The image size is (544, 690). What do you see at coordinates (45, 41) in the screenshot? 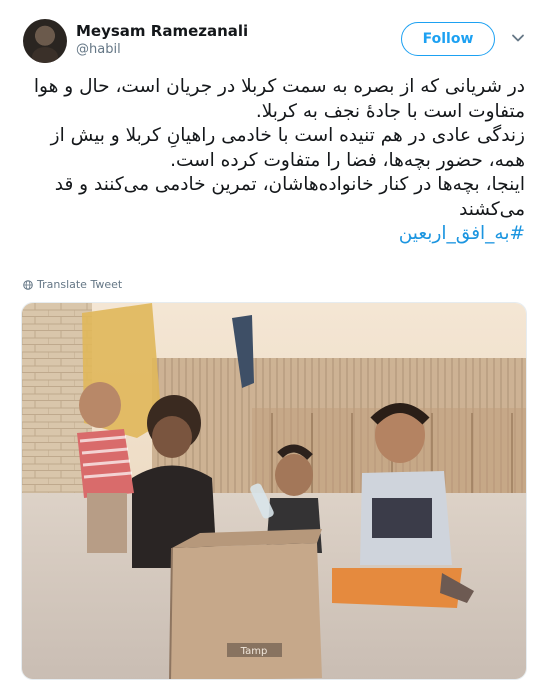
I see `avatar` at bounding box center [45, 41].